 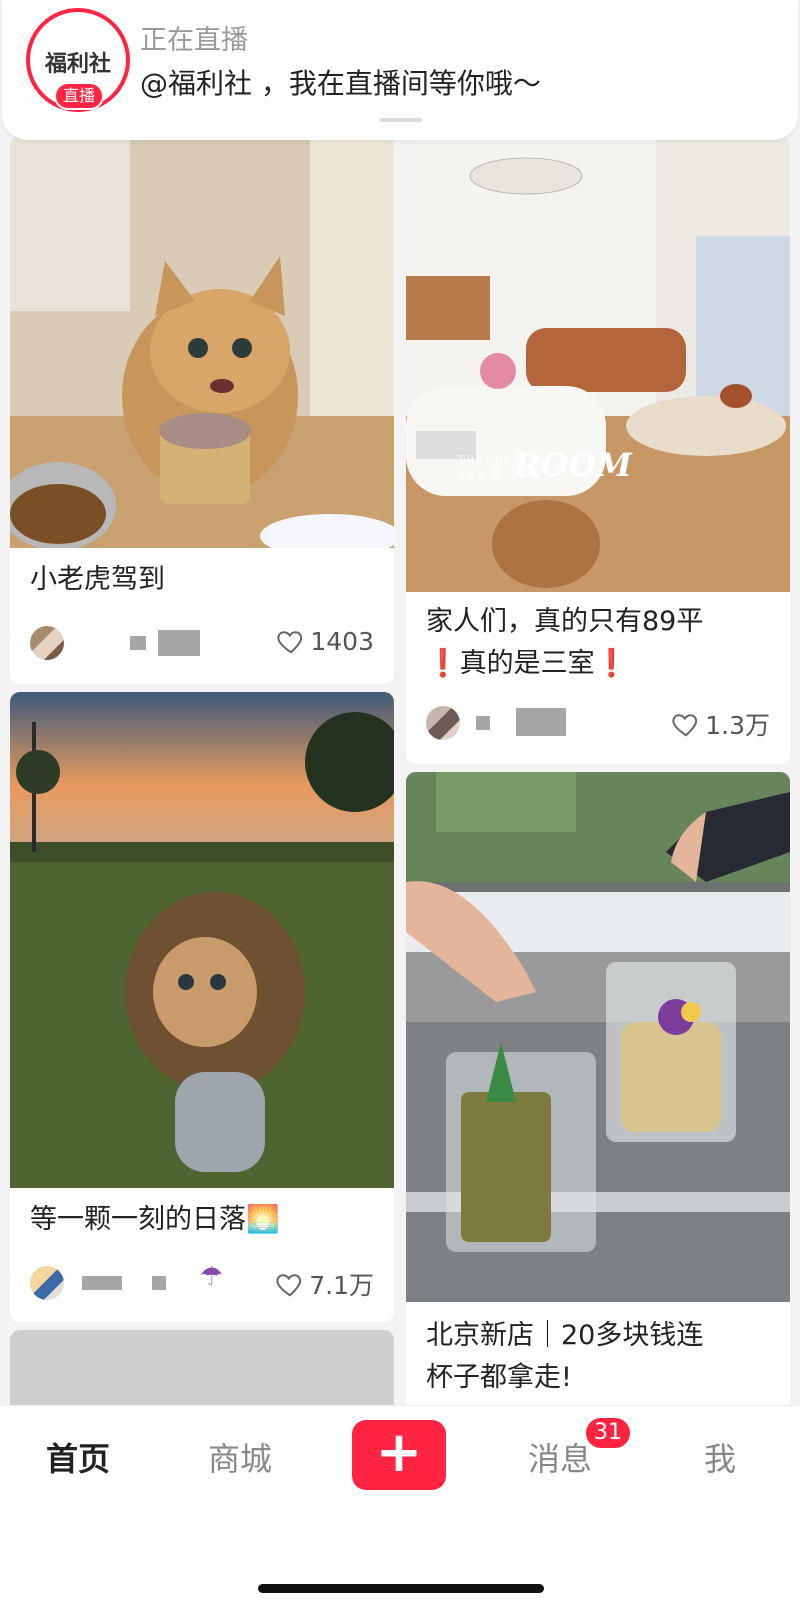 I want to click on live-status: 正在直播, so click(x=194, y=40).